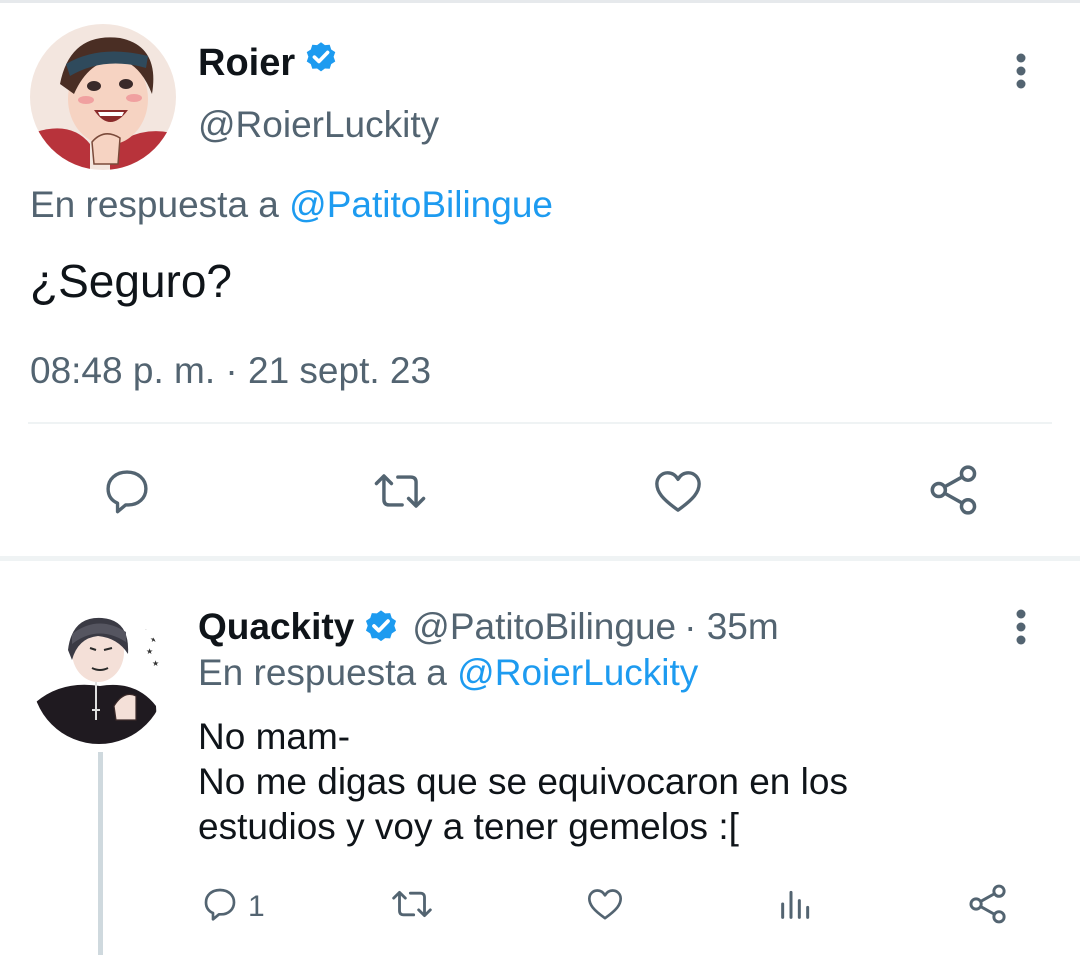 This screenshot has width=1080, height=955. Describe the element at coordinates (230, 371) in the screenshot. I see `tweet-timestamp: 08:48 p. m. · 21 sept. 23` at that location.